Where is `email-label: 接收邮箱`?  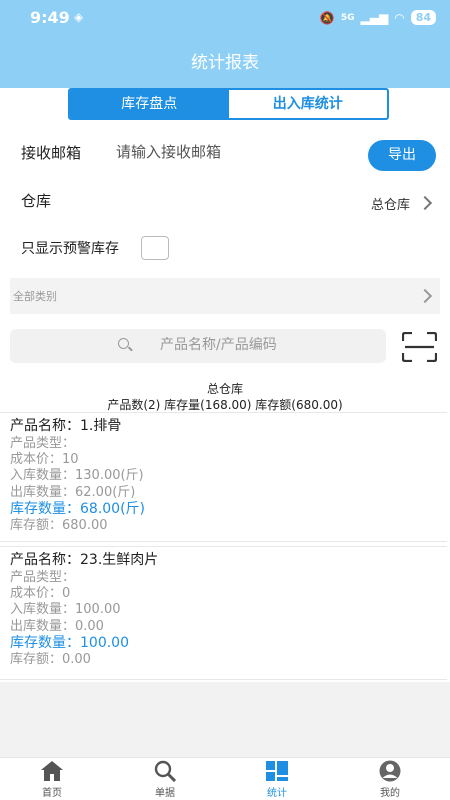
email-label: 接收邮箱 is located at coordinates (51, 153).